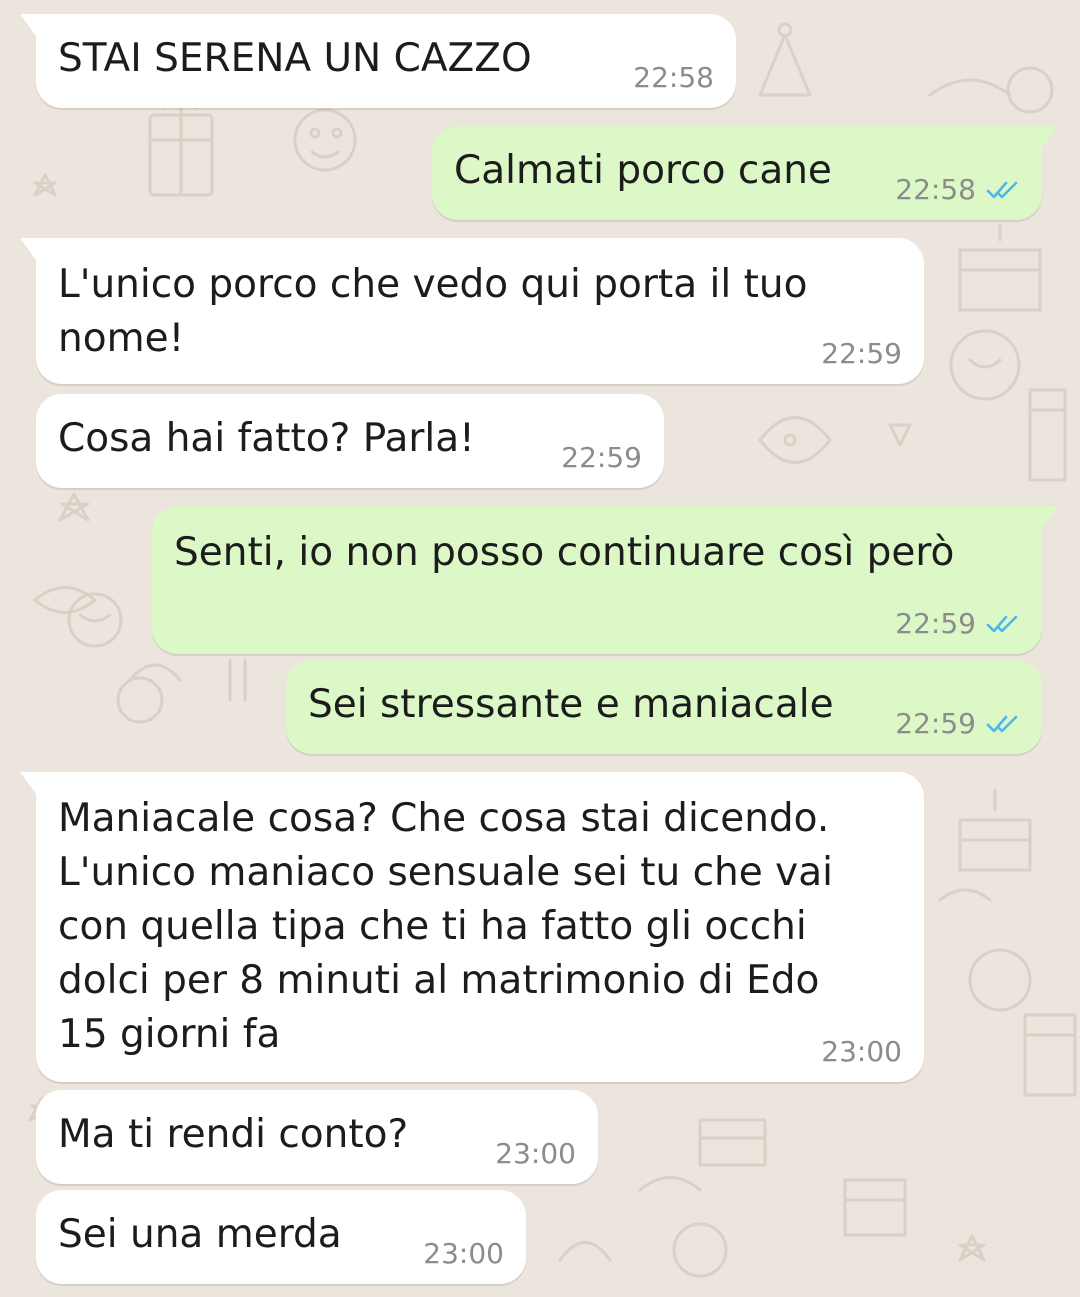 This screenshot has width=1080, height=1297. What do you see at coordinates (439, 980) in the screenshot?
I see `message-text: dolci per 8 minuti al matrimonio di Edo` at bounding box center [439, 980].